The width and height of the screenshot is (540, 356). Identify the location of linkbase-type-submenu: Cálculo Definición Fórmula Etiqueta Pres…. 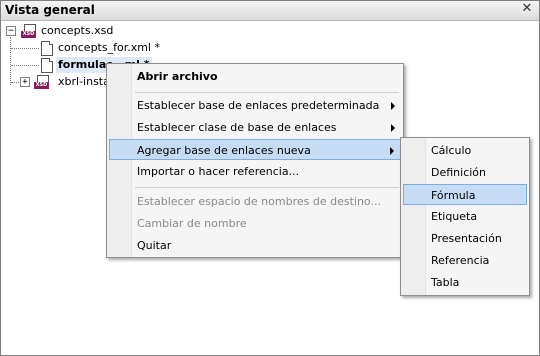
(465, 216).